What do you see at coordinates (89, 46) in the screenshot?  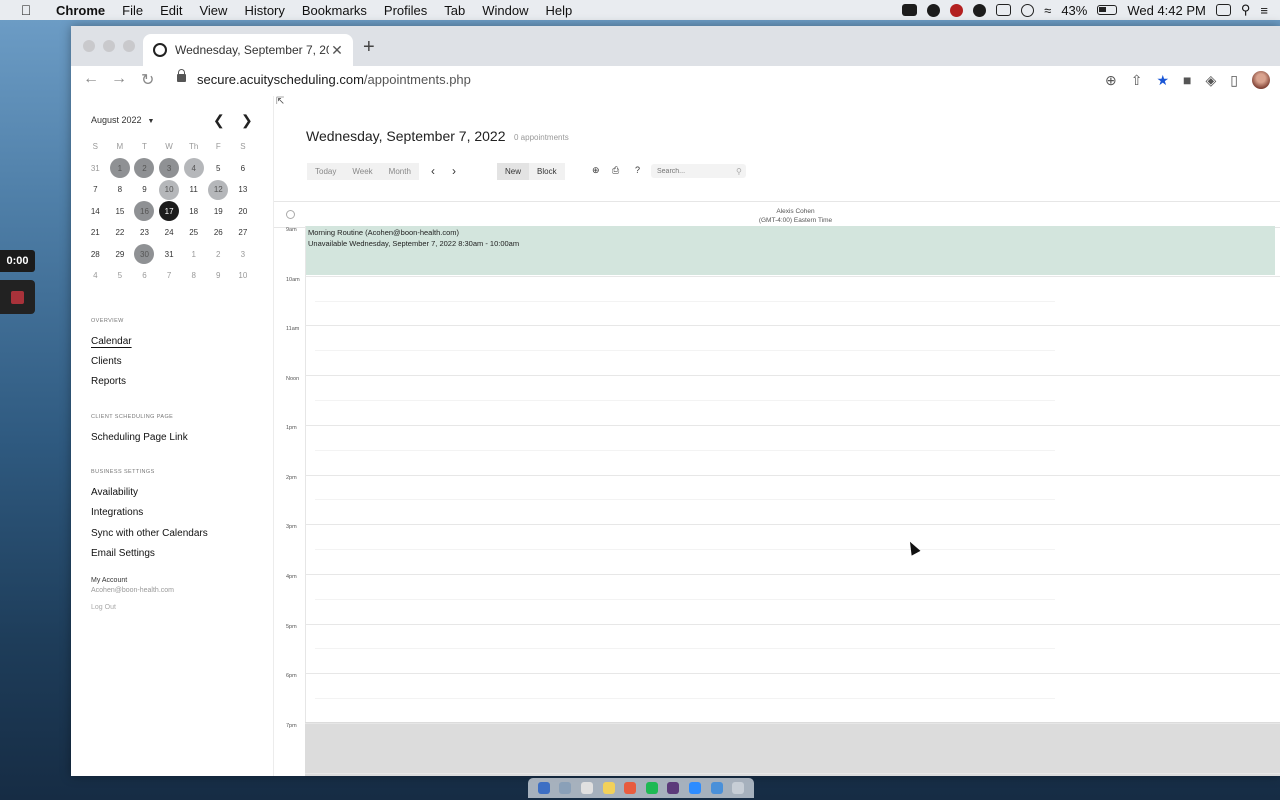 I see `close-window-button` at bounding box center [89, 46].